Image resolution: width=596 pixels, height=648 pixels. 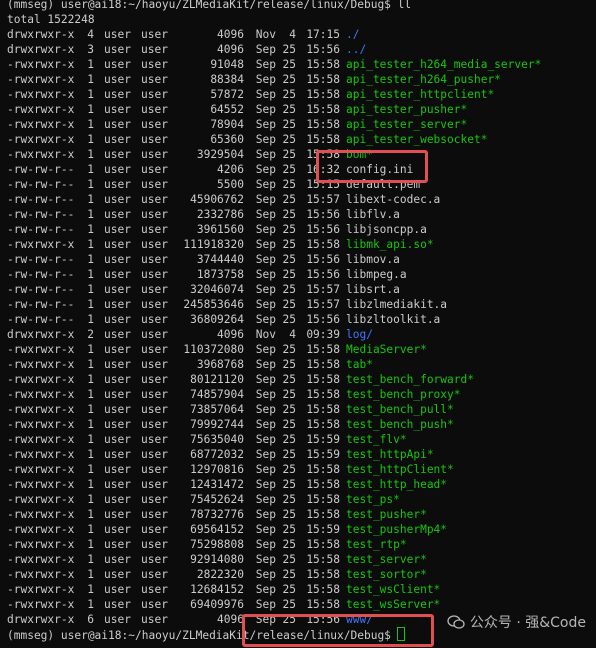 What do you see at coordinates (373, 499) in the screenshot?
I see `entry-filename: test_ps*` at bounding box center [373, 499].